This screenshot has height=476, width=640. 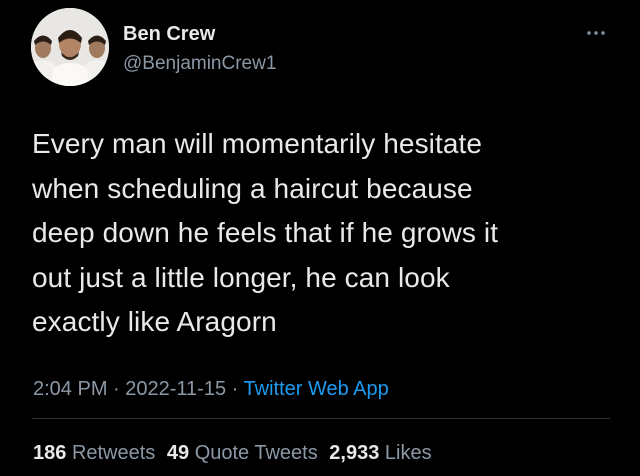 I want to click on quote-tweets-stat: 49 Quote Tweets, so click(x=242, y=453).